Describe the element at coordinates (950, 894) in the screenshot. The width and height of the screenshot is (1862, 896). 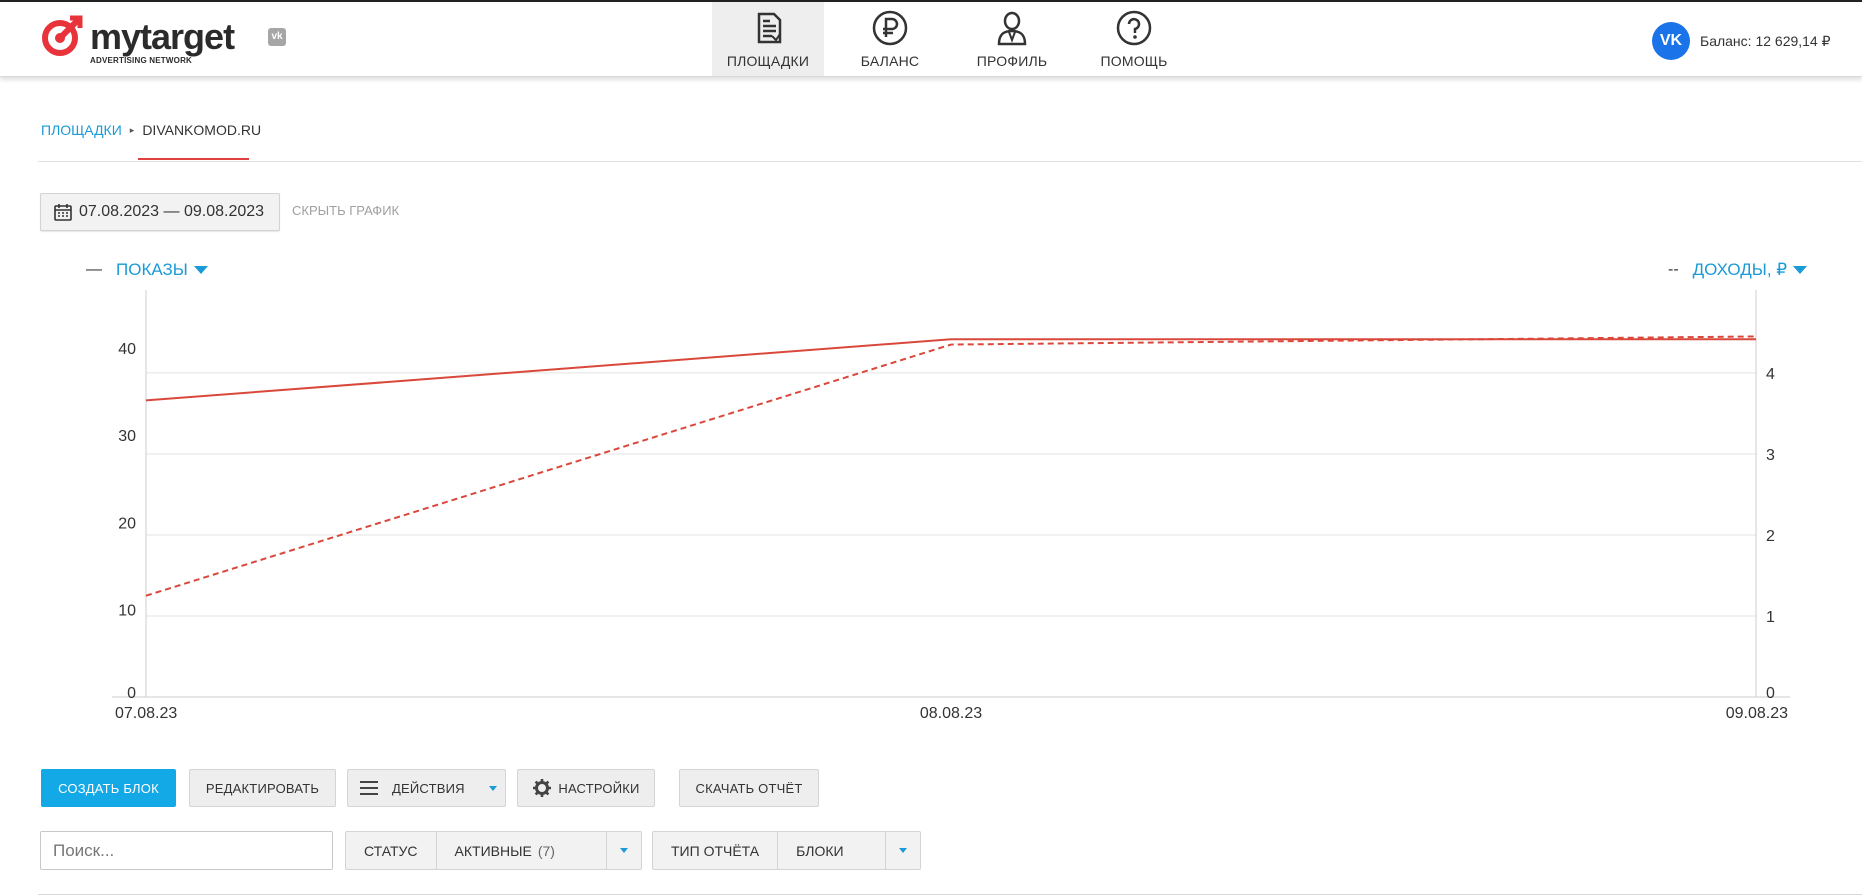
I see `table-top-border` at that location.